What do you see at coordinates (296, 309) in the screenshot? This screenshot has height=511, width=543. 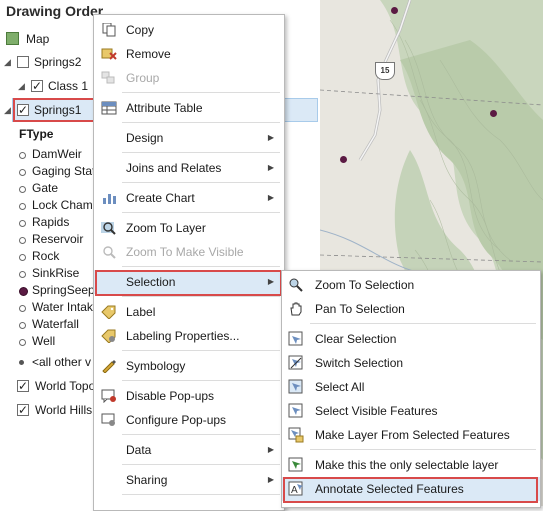 I see `pan-hand-icon` at bounding box center [296, 309].